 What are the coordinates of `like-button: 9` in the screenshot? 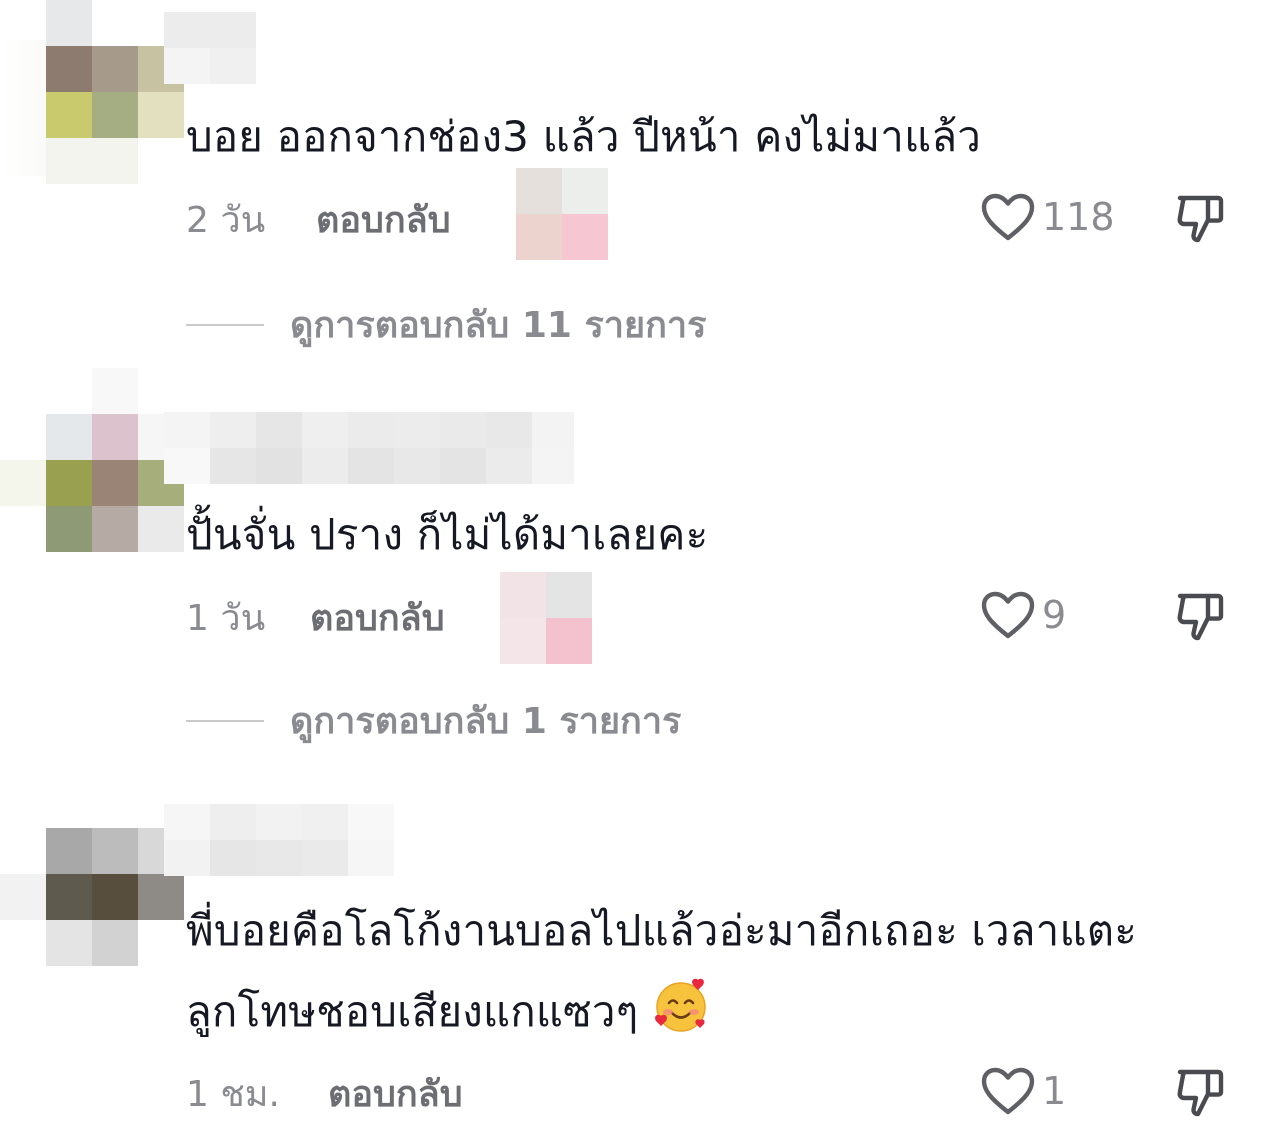 It's located at (1023, 615).